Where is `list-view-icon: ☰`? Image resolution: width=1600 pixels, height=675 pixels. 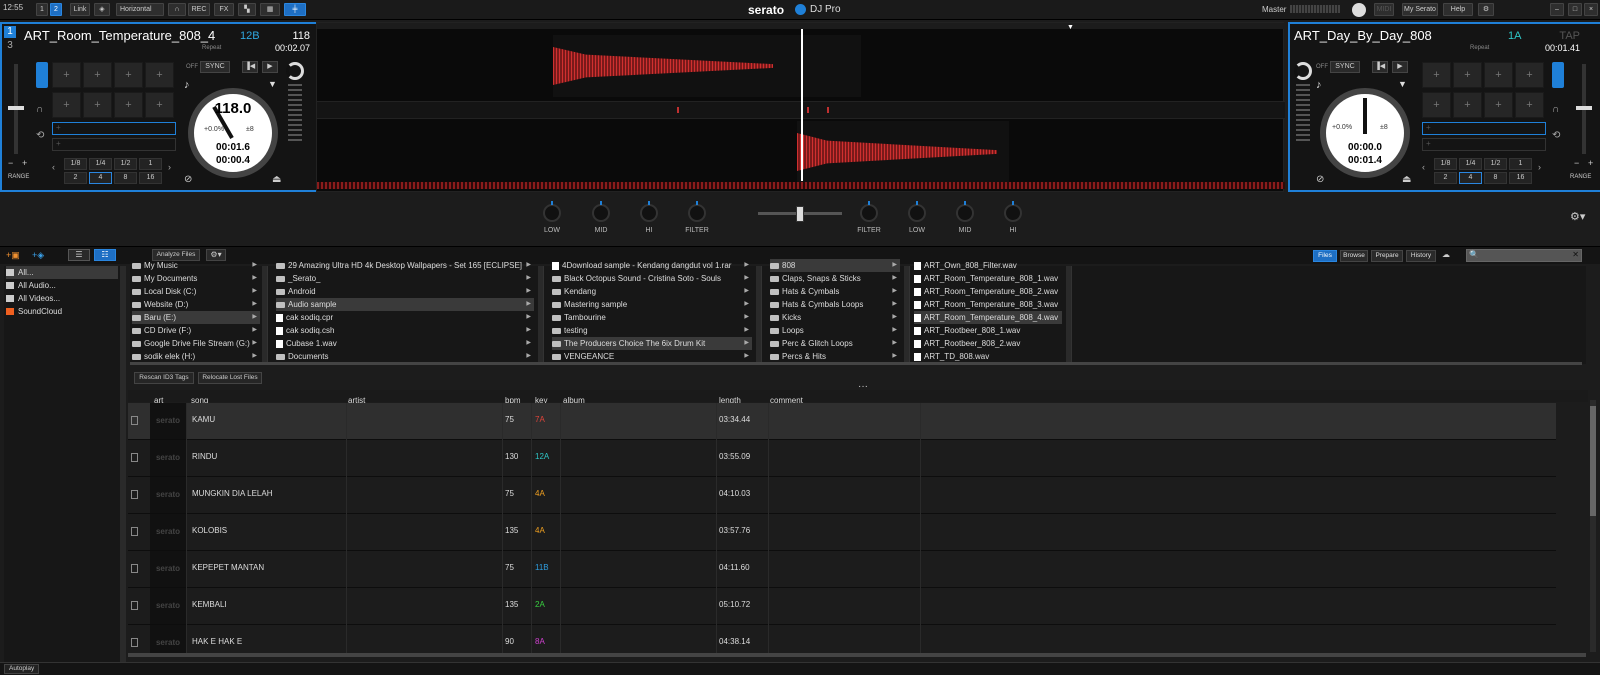 list-view-icon: ☰ is located at coordinates (79, 255).